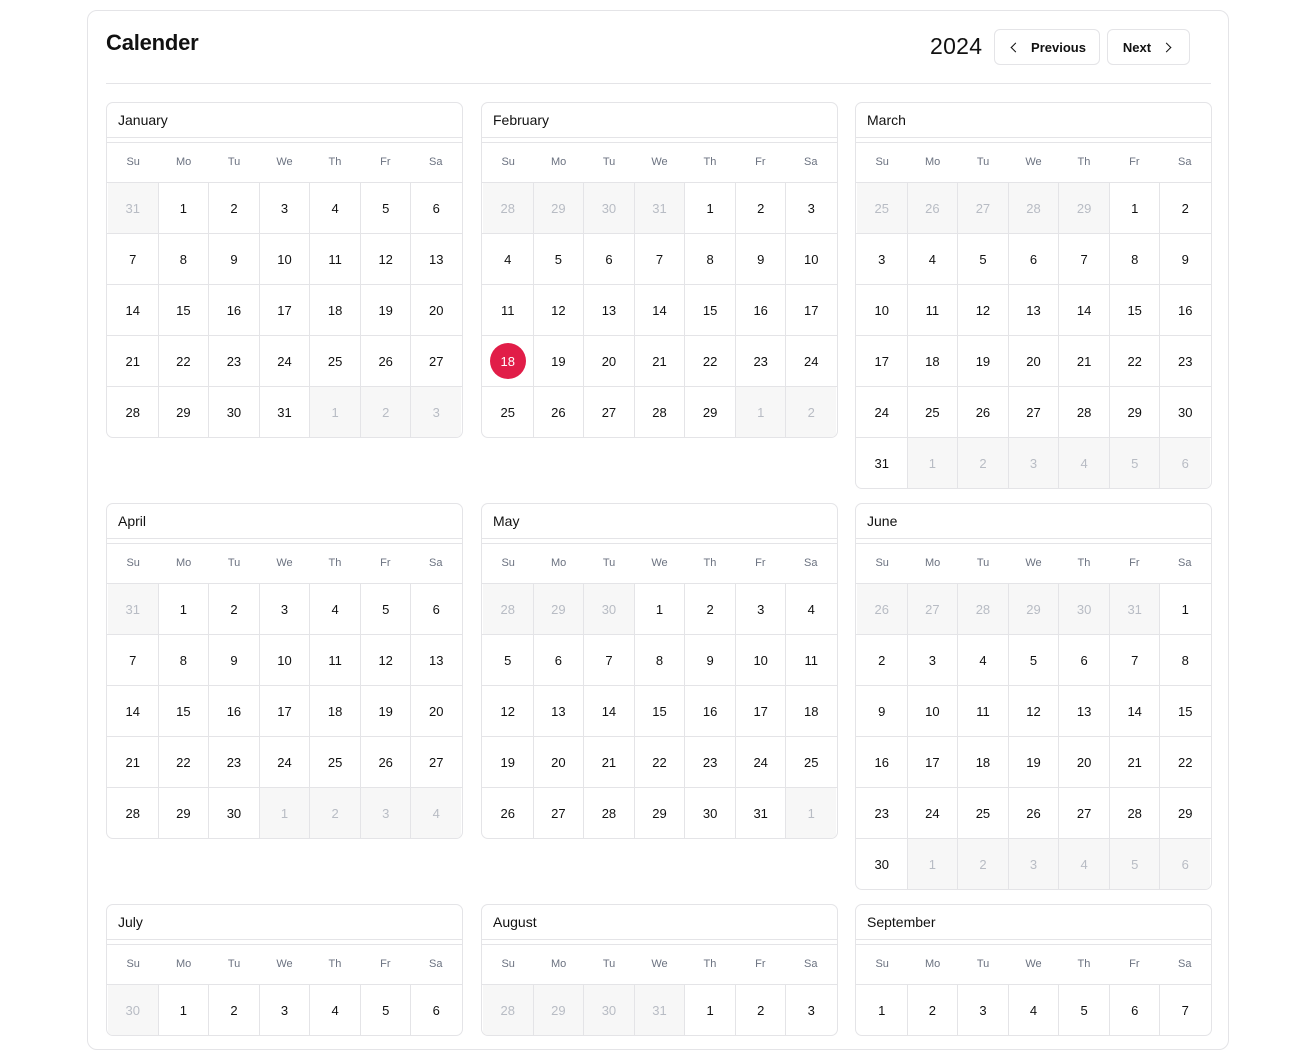 This screenshot has height=1050, width=1314. I want to click on day-cell: 7, so click(660, 259).